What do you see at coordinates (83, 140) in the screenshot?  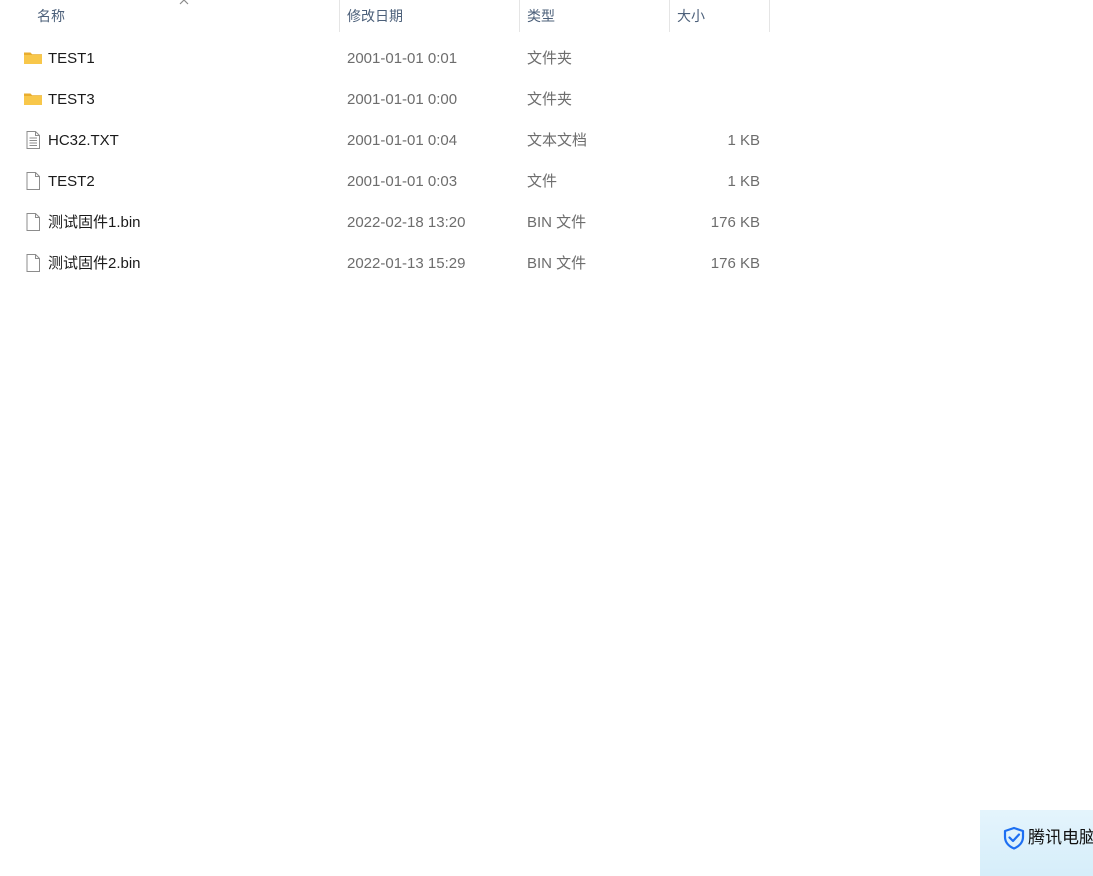 I see `file-name: HC32.TXT` at bounding box center [83, 140].